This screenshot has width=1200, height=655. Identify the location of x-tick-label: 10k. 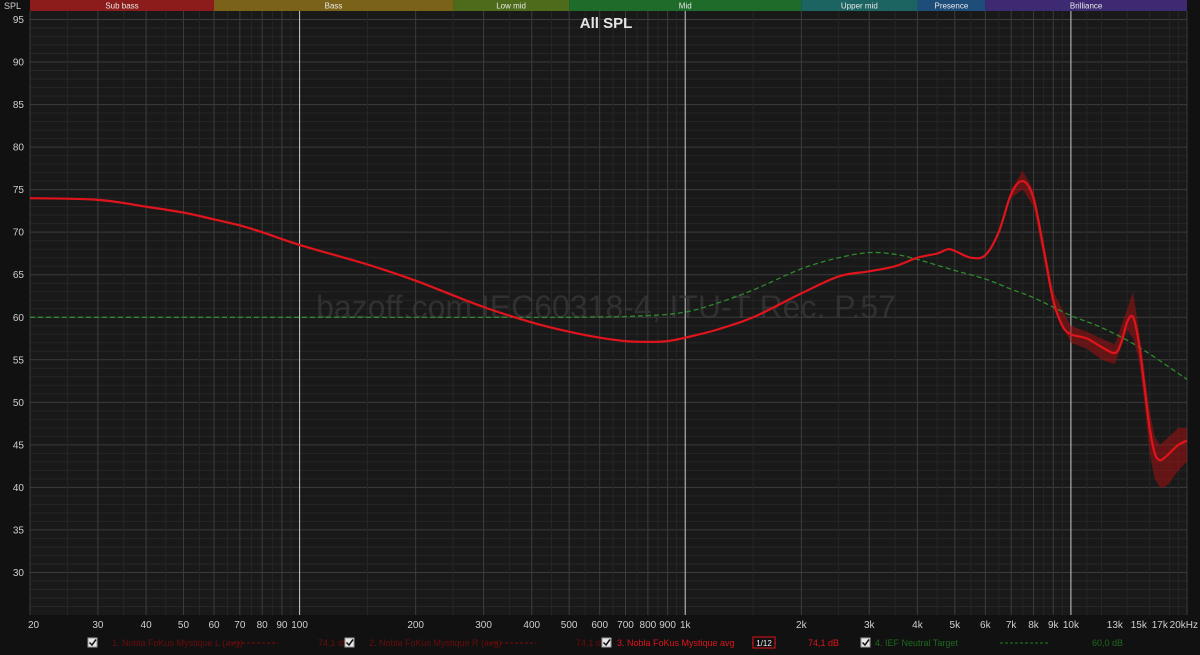
(1071, 625).